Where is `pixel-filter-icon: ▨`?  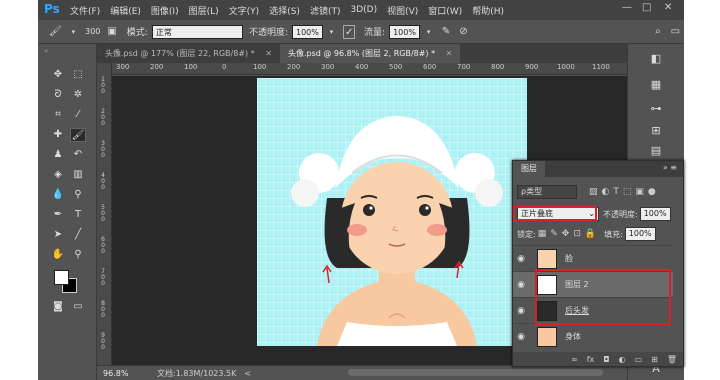
pixel-filter-icon: ▨ is located at coordinates (593, 192).